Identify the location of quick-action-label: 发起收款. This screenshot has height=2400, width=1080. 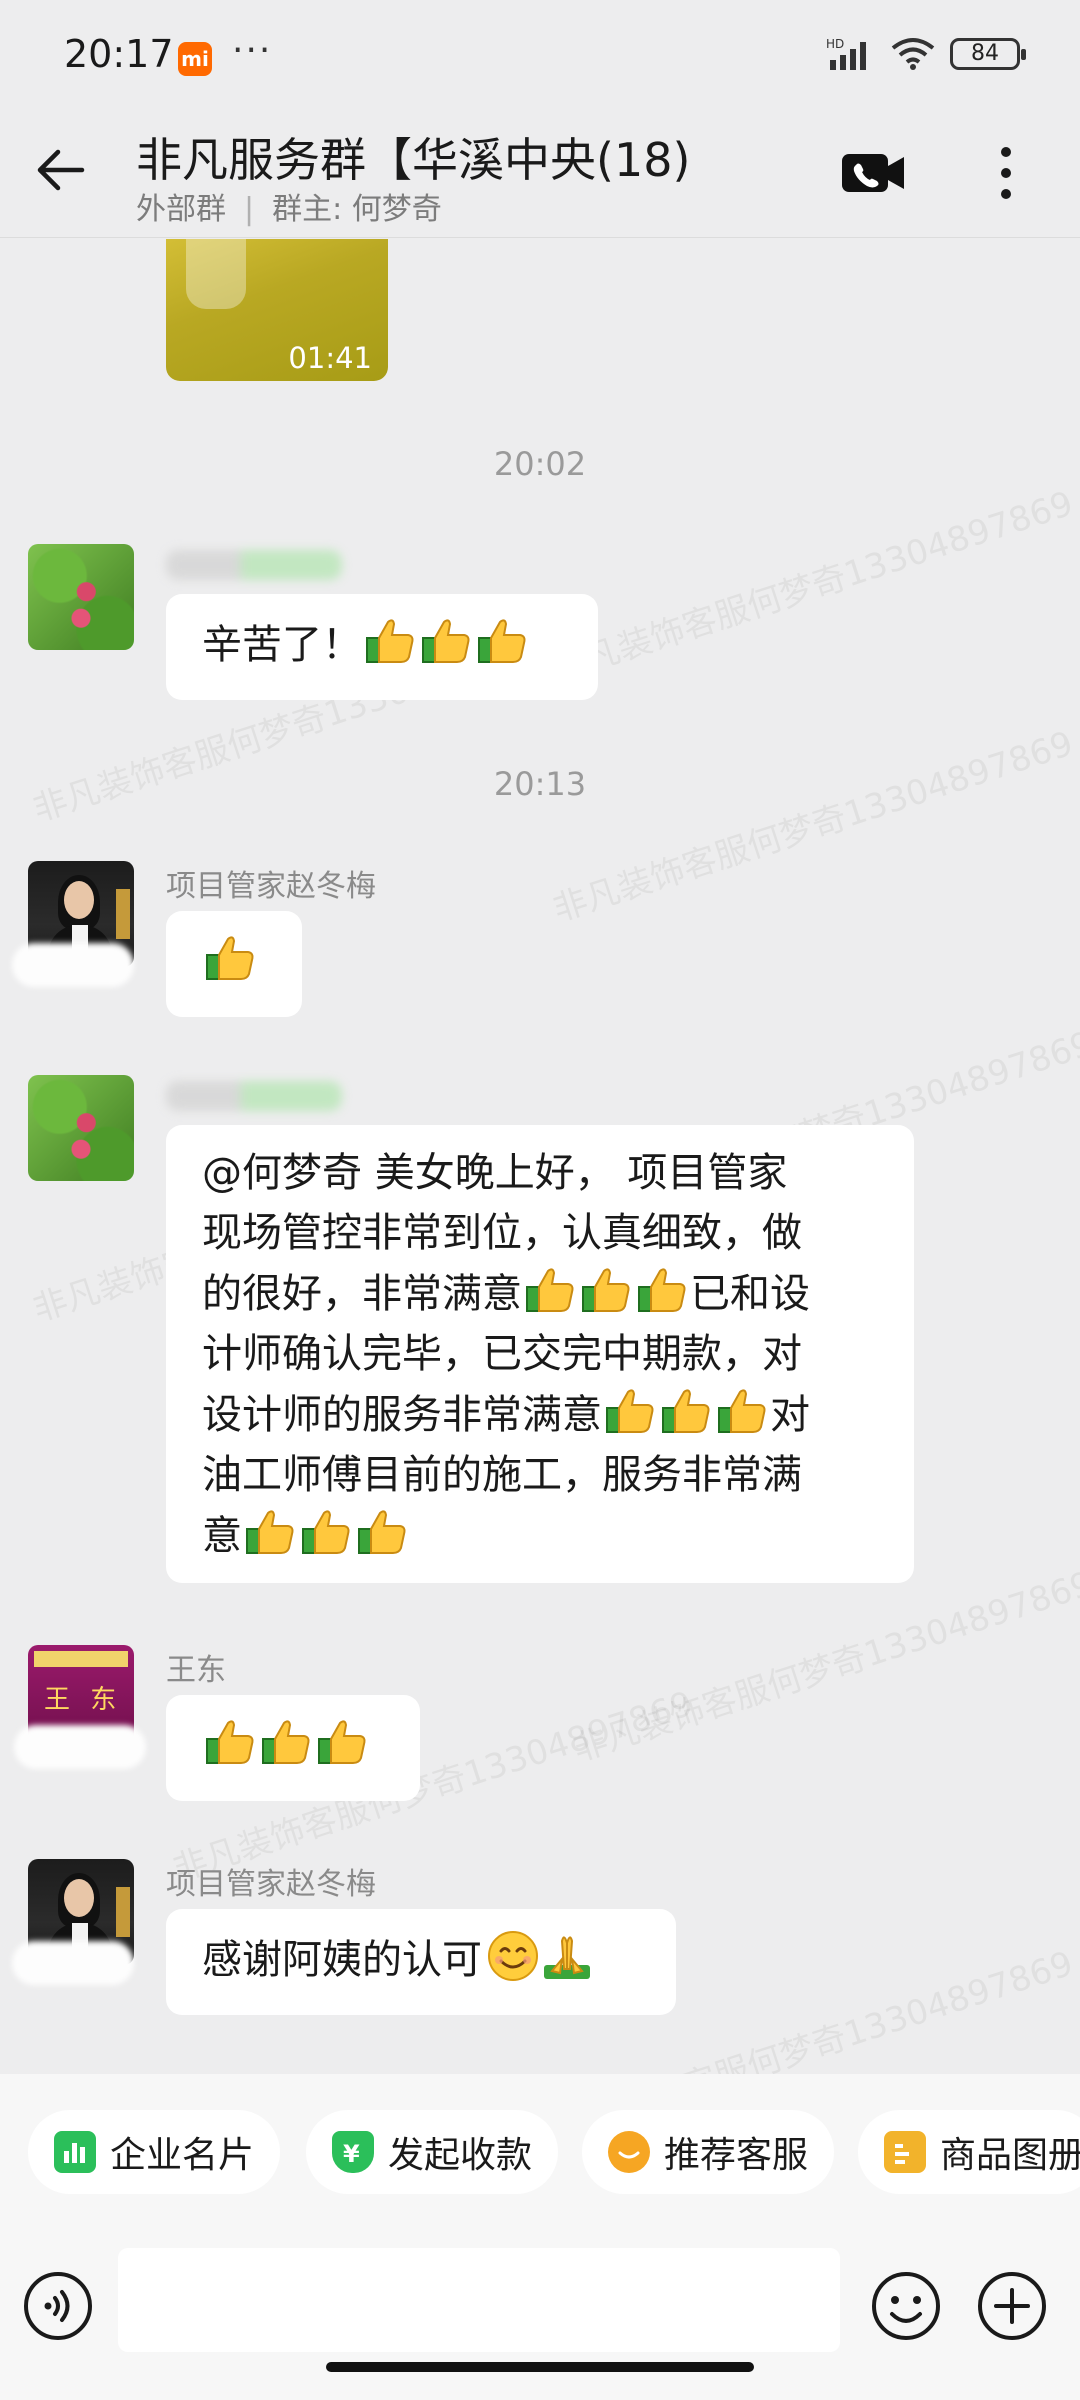
(460, 2155).